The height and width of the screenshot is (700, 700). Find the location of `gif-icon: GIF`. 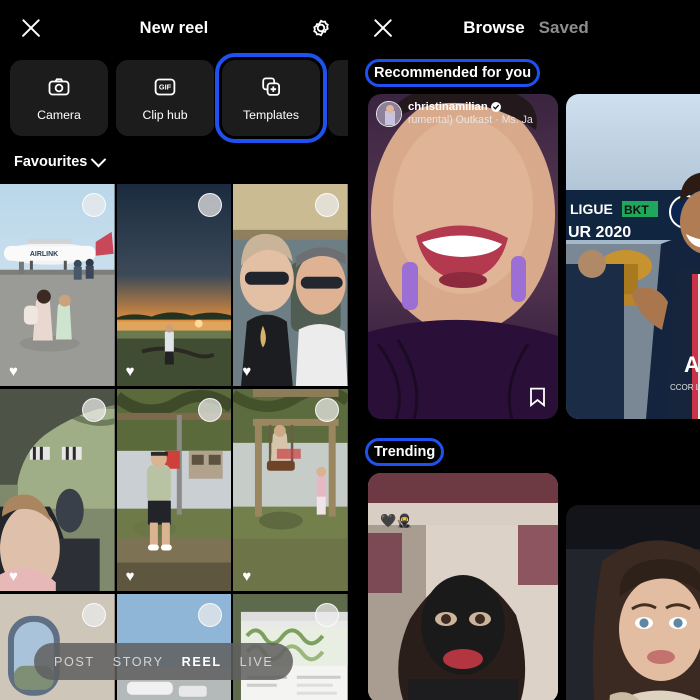

gif-icon: GIF is located at coordinates (165, 87).